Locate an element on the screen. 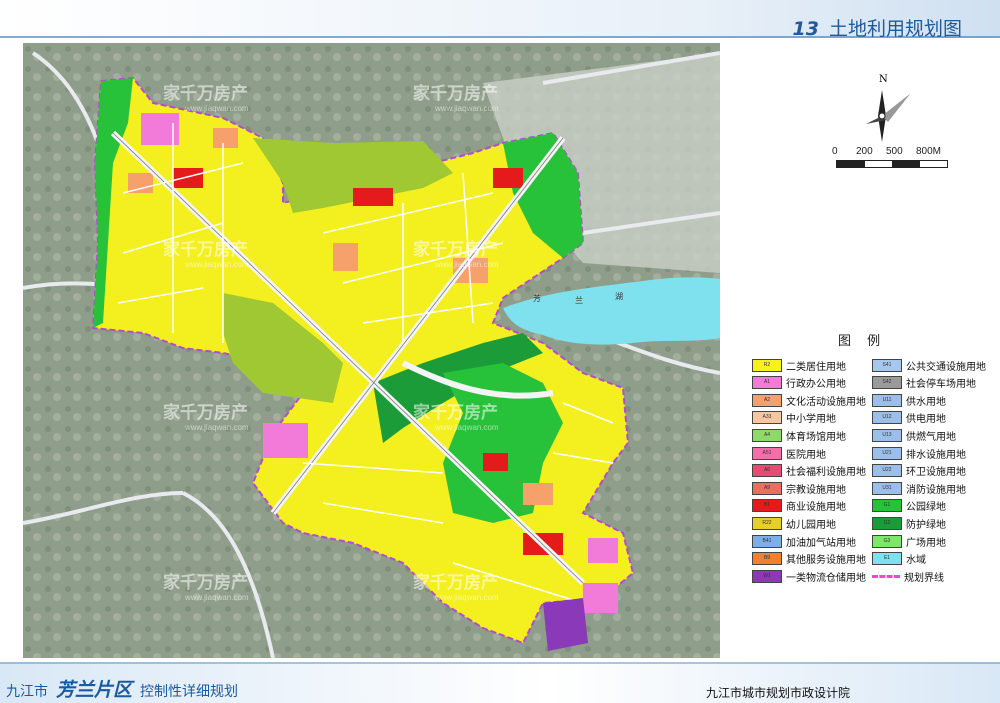 The height and width of the screenshot is (703, 1000). legend-label: 环卫设施用地 is located at coordinates (936, 473).